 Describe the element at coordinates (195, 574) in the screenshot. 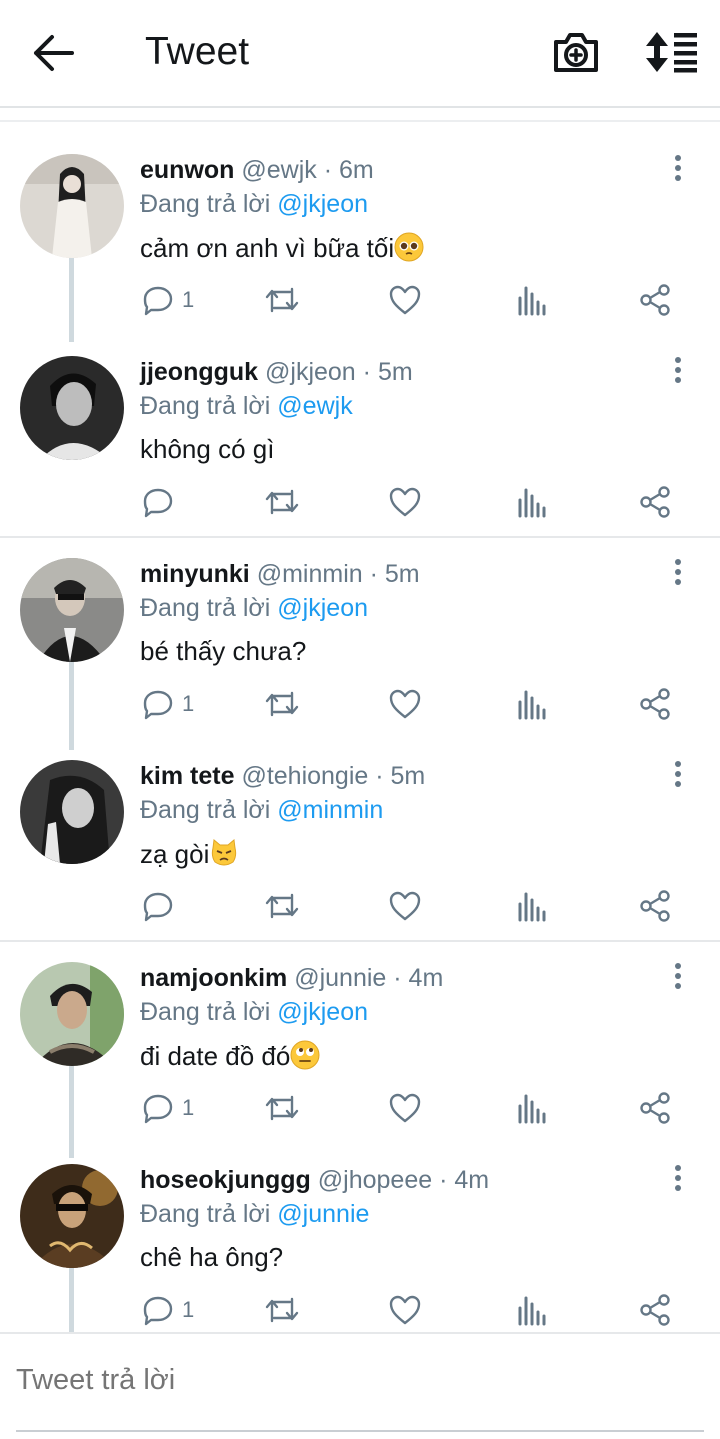

I see `display-name: minyunki` at that location.